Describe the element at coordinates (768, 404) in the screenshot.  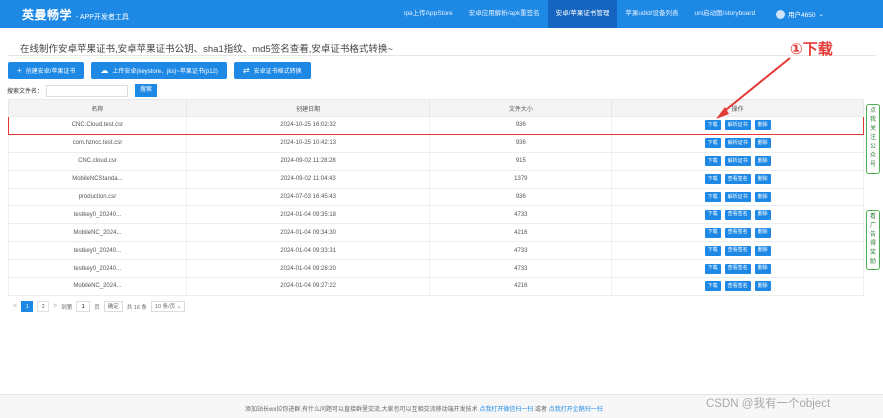
I see `csdn-watermark: CSDN @我有一个object` at that location.